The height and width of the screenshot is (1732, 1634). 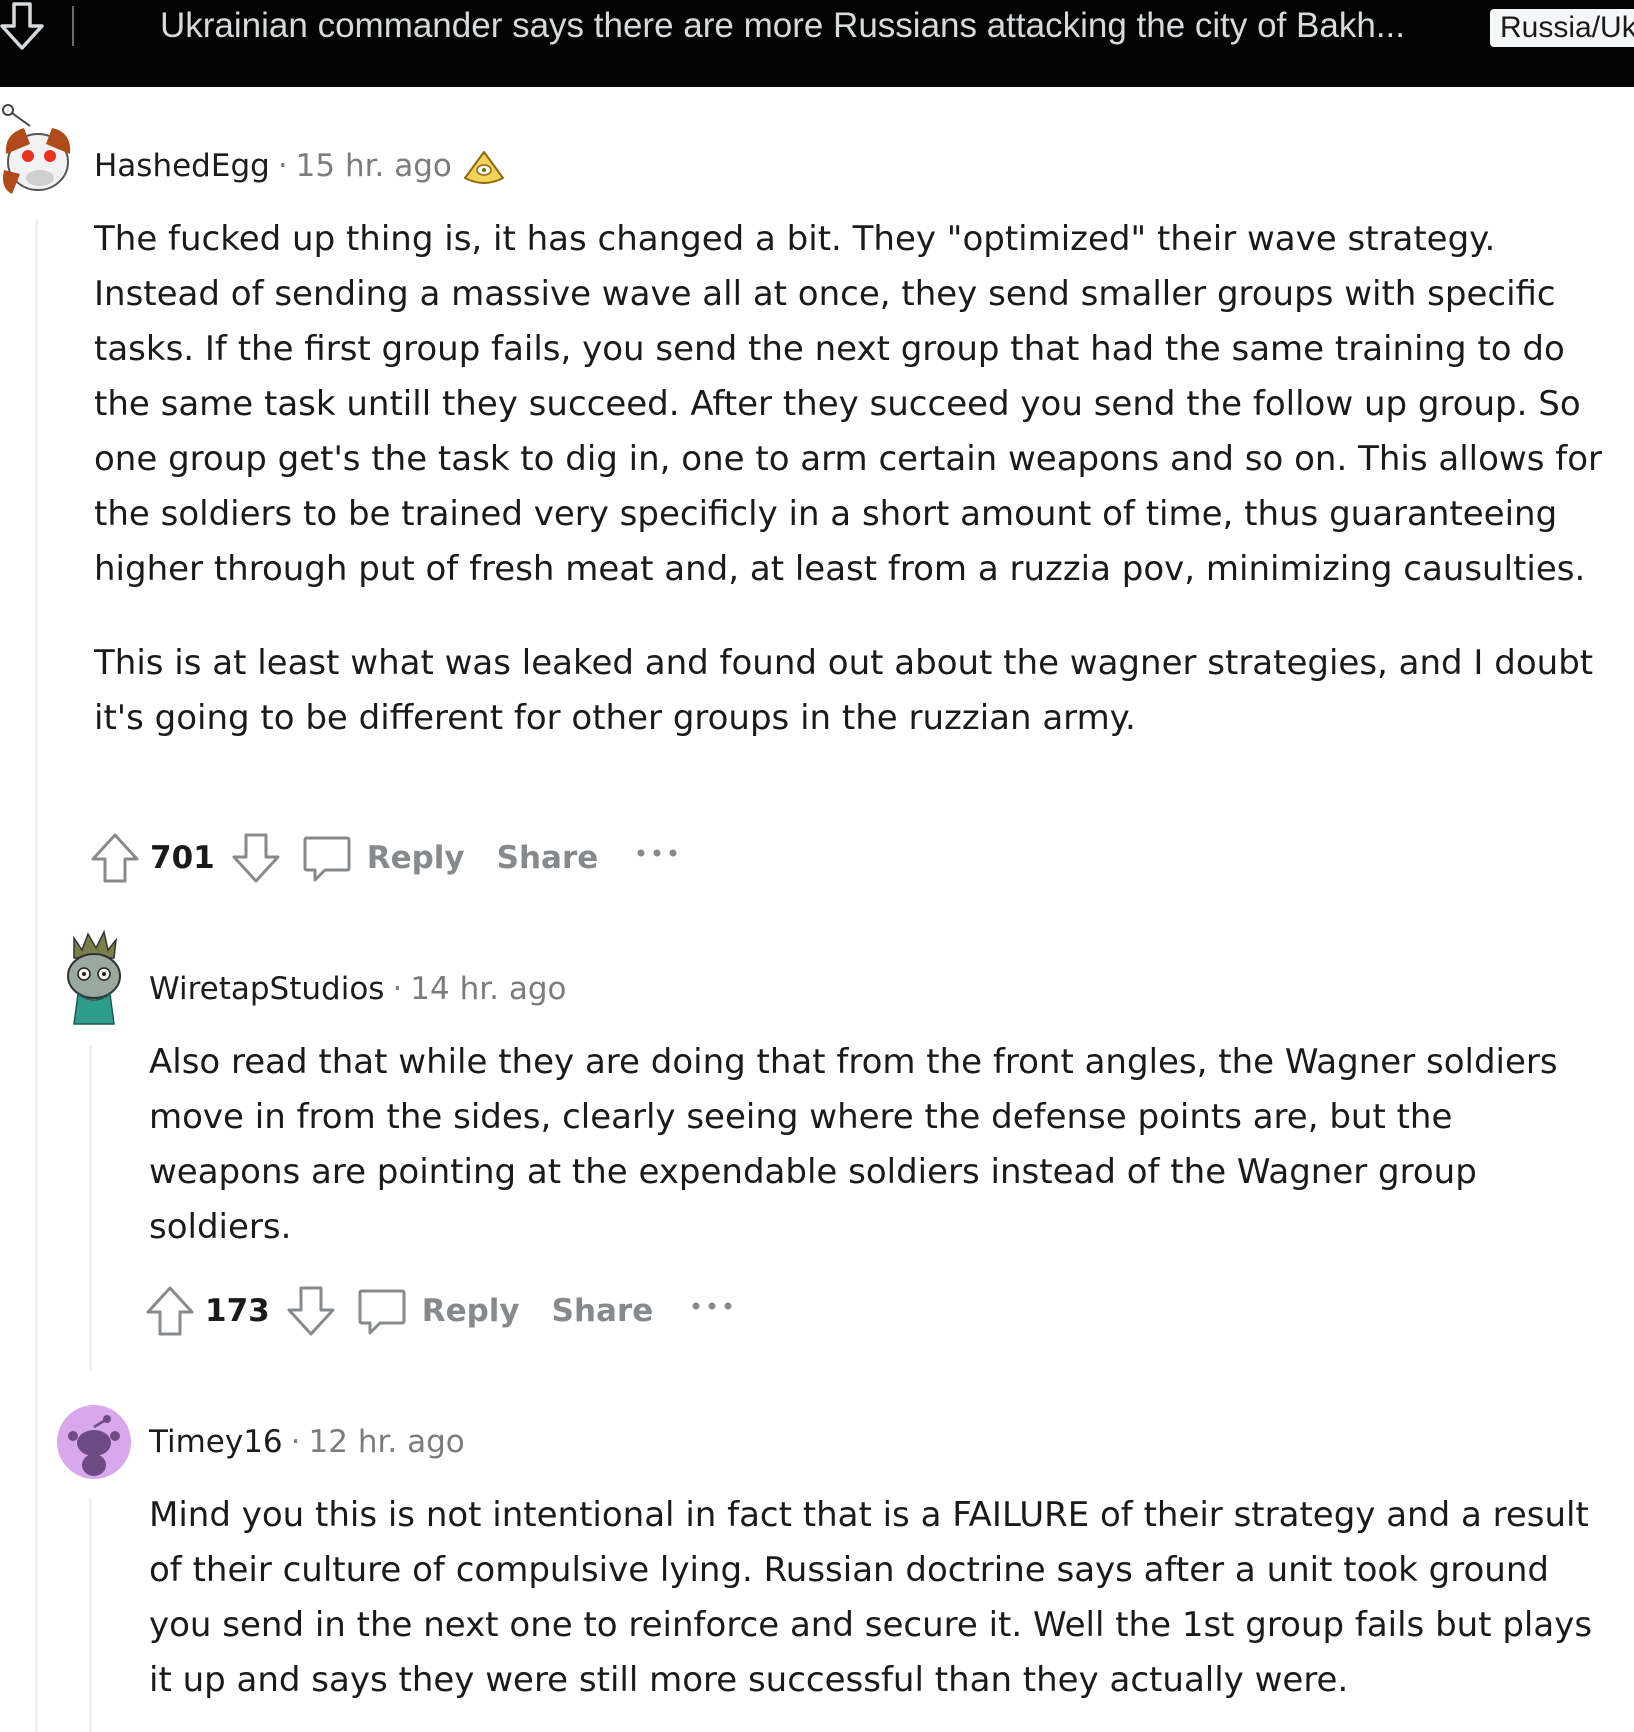 I want to click on comment-actions: 173 Reply Share, so click(x=440, y=1311).